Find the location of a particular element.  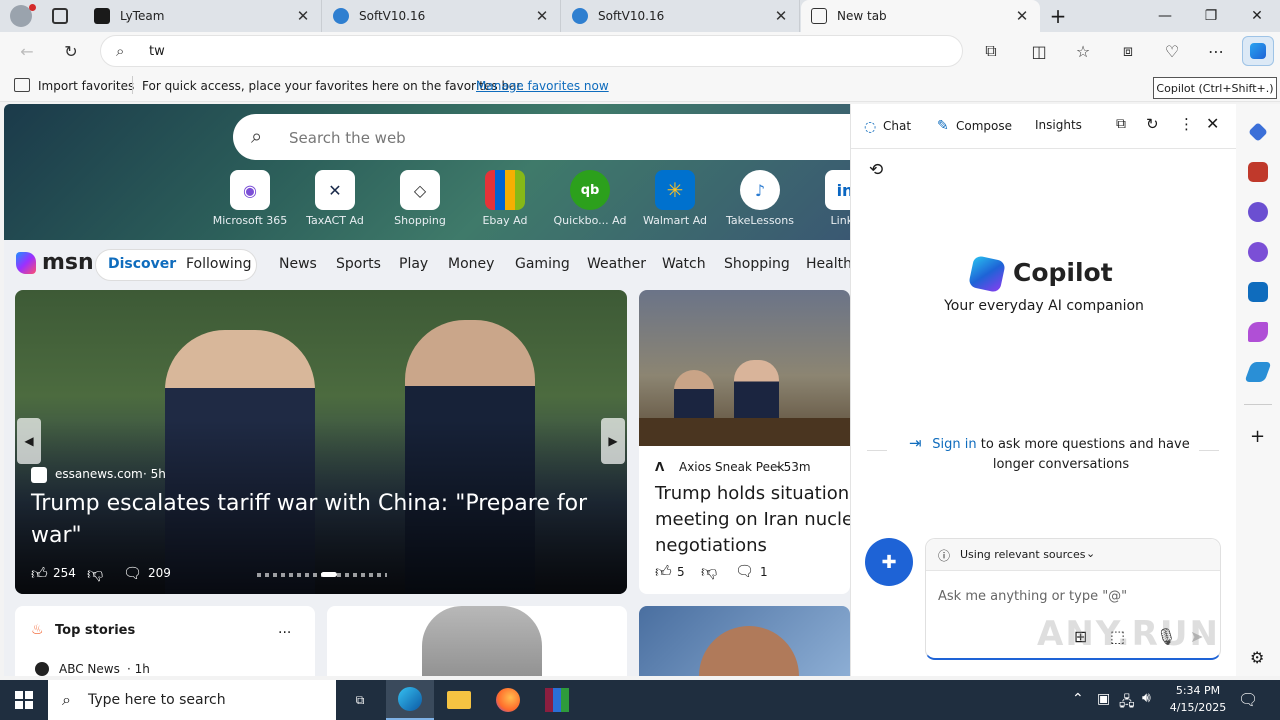

drop-icon is located at coordinates (1258, 372).